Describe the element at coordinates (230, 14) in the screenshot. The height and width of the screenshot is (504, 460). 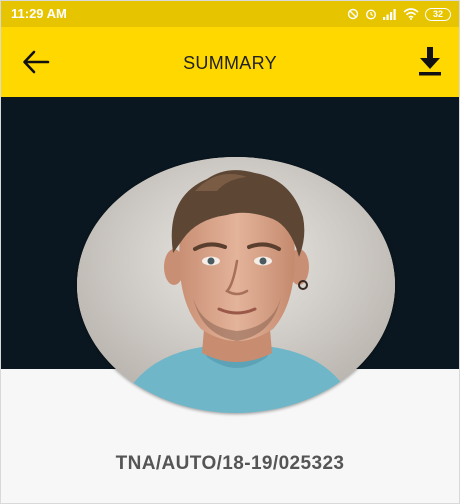
I see `status-bar: 11:29 AM 32` at that location.